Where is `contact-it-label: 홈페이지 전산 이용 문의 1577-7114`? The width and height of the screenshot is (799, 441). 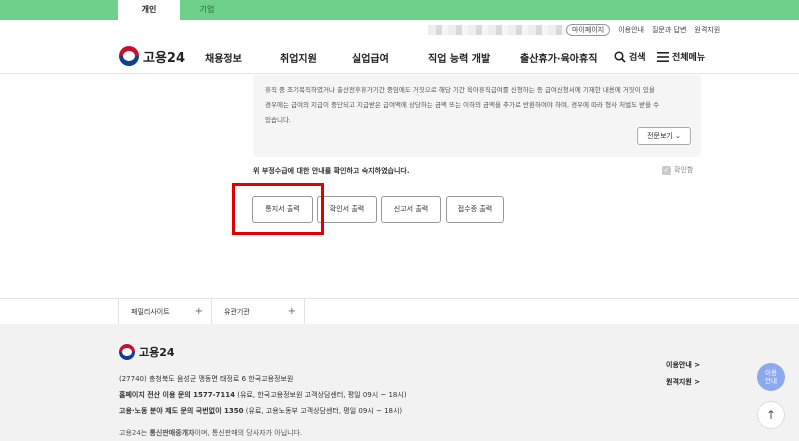 contact-it-label: 홈페이지 전산 이용 문의 1577-7114 is located at coordinates (177, 395).